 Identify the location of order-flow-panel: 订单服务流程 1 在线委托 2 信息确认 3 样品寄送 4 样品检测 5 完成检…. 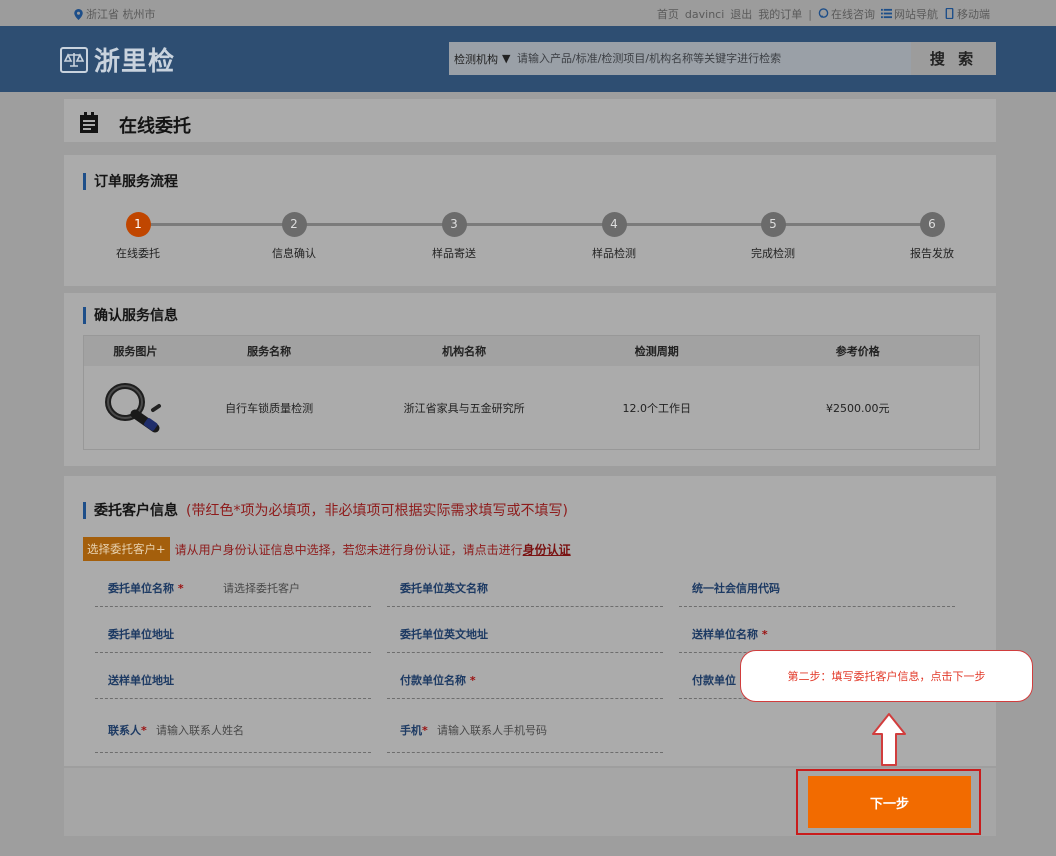
(530, 220).